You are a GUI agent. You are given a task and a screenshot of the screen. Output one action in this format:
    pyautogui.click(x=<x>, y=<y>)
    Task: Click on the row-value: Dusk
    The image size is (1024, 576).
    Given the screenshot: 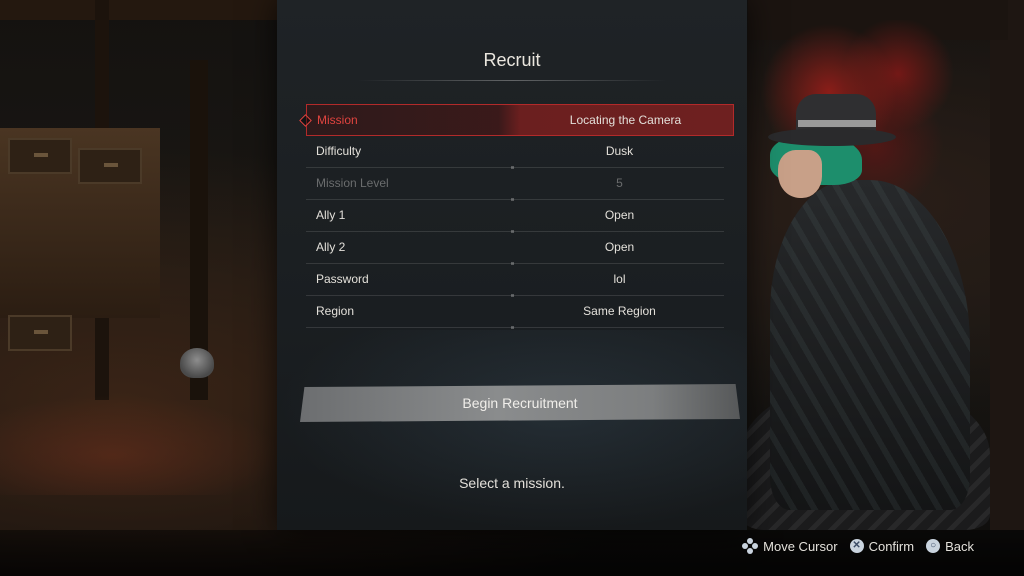 What is the action you would take?
    pyautogui.click(x=619, y=151)
    